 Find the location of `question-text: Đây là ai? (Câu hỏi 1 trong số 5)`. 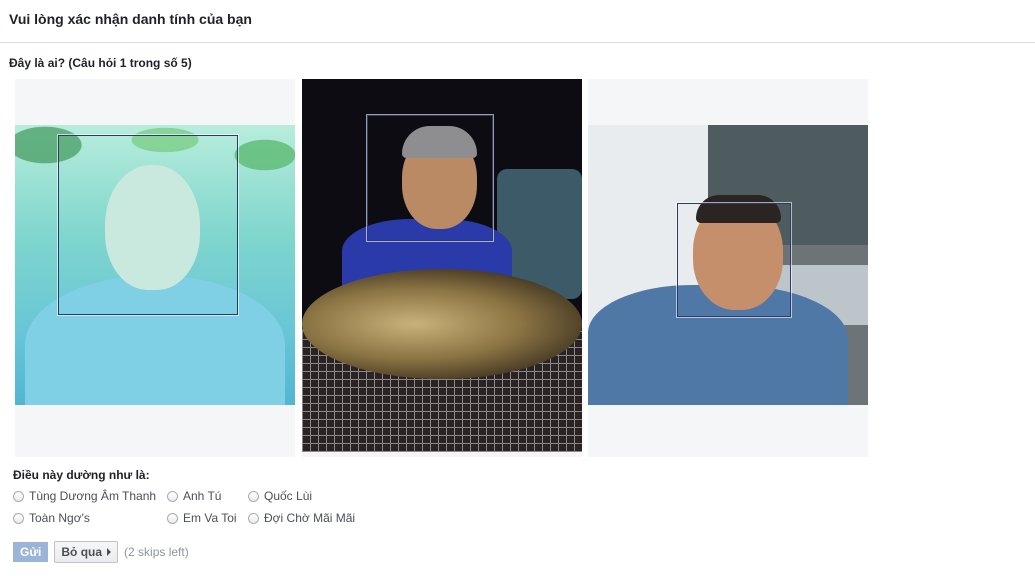

question-text: Đây là ai? (Câu hỏi 1 trong số 5) is located at coordinates (100, 63).